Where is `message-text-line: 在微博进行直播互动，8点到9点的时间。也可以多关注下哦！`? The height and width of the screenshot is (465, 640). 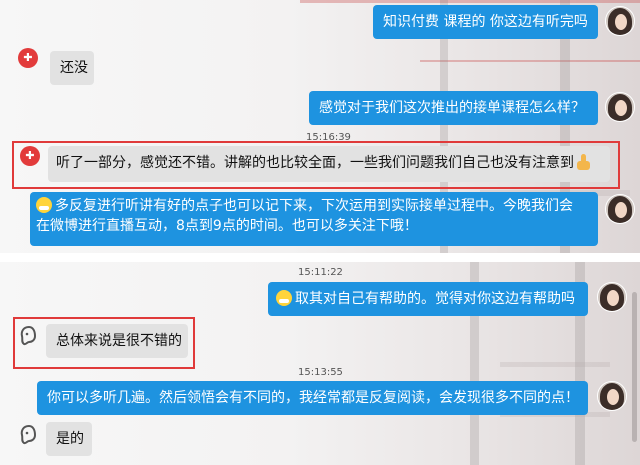 message-text-line: 在微博进行直播互动，8点到9点的时间。也可以多关注下哦！ is located at coordinates (227, 226).